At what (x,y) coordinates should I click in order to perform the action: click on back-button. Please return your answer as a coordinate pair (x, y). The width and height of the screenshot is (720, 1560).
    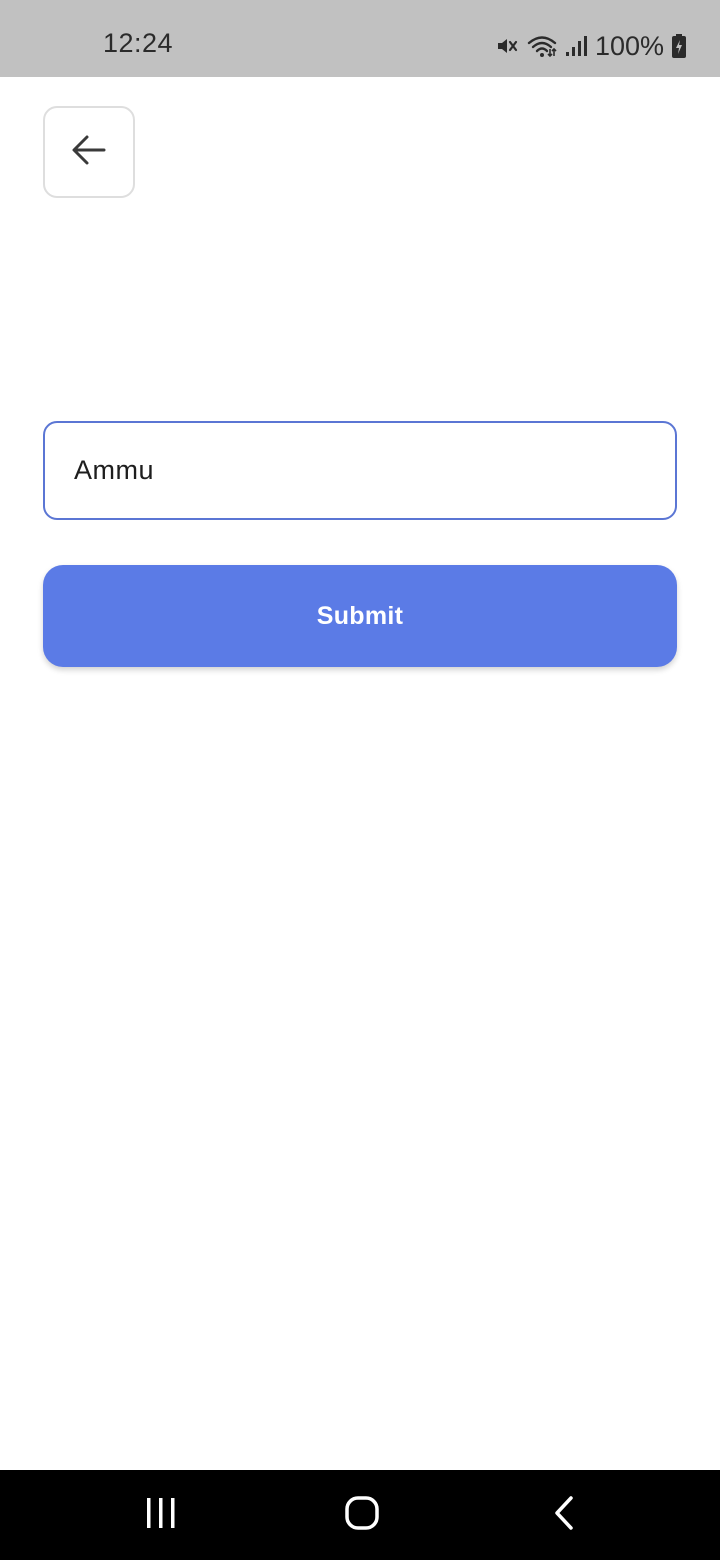
    Looking at the image, I should click on (89, 152).